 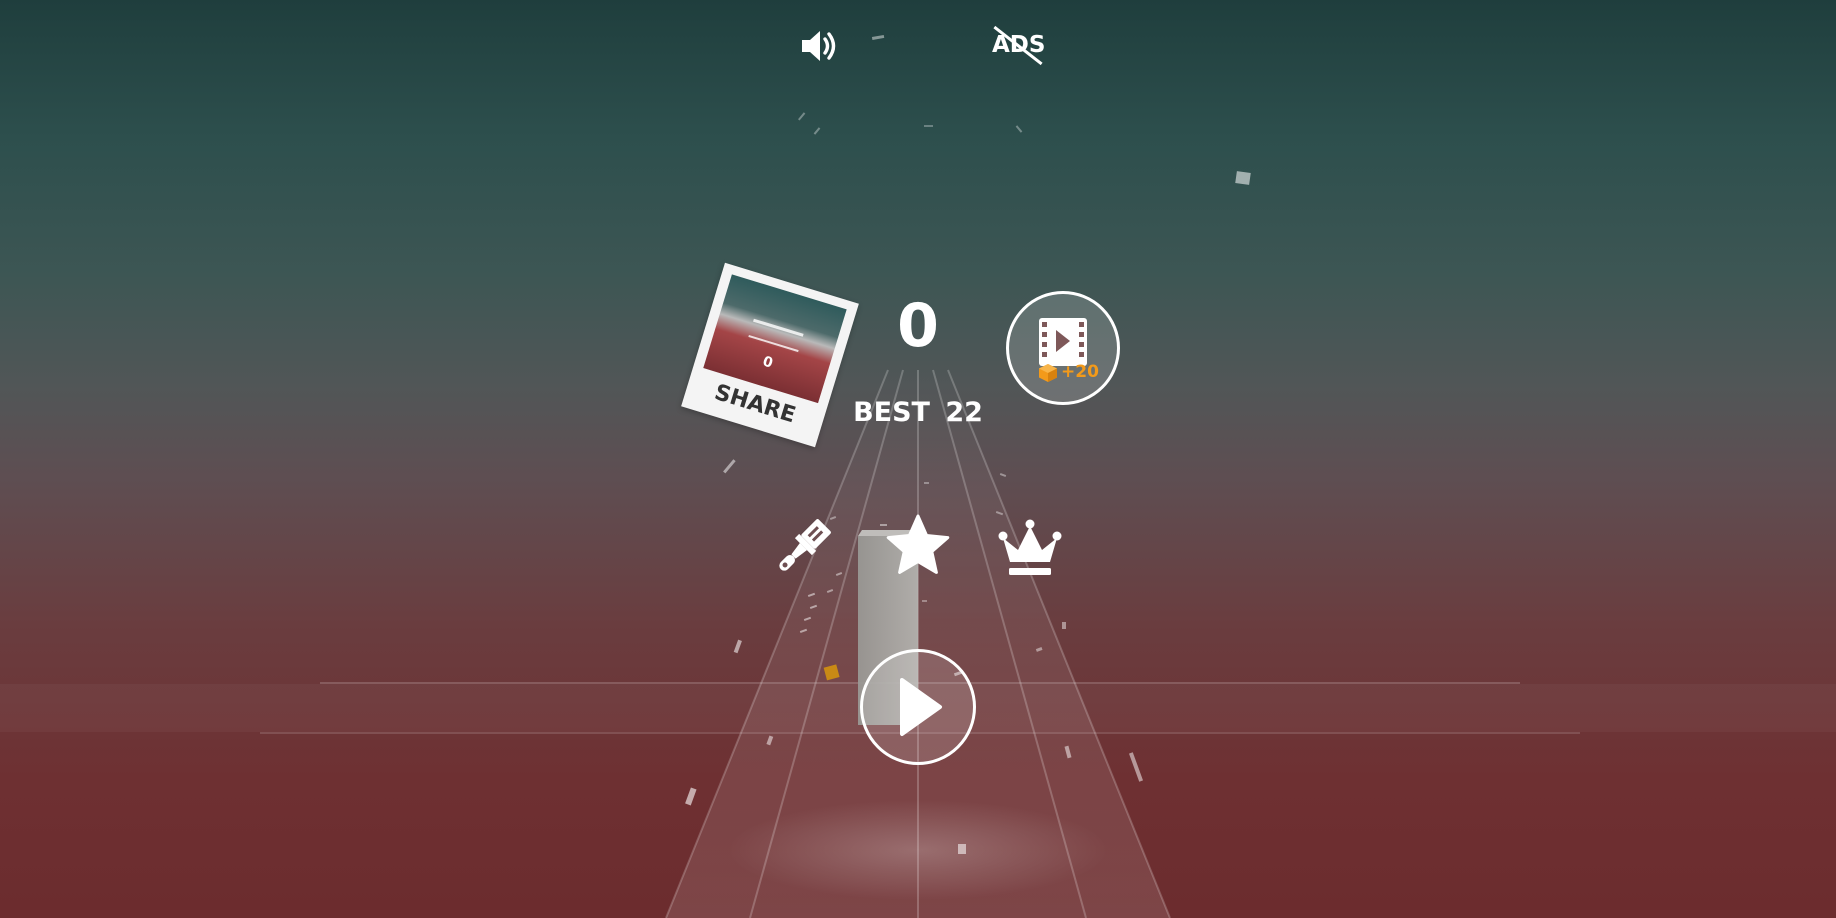 I want to click on sound-toggle-button, so click(x=820, y=46).